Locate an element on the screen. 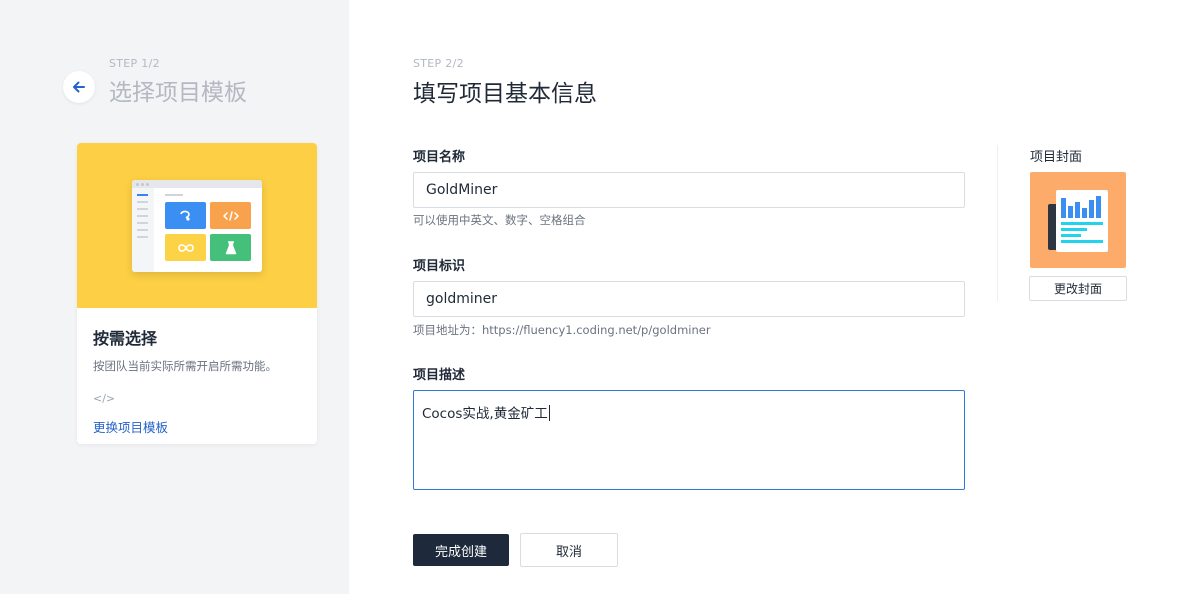 This screenshot has height=594, width=1199. step-indicator-2: STEP 2/2 is located at coordinates (438, 63).